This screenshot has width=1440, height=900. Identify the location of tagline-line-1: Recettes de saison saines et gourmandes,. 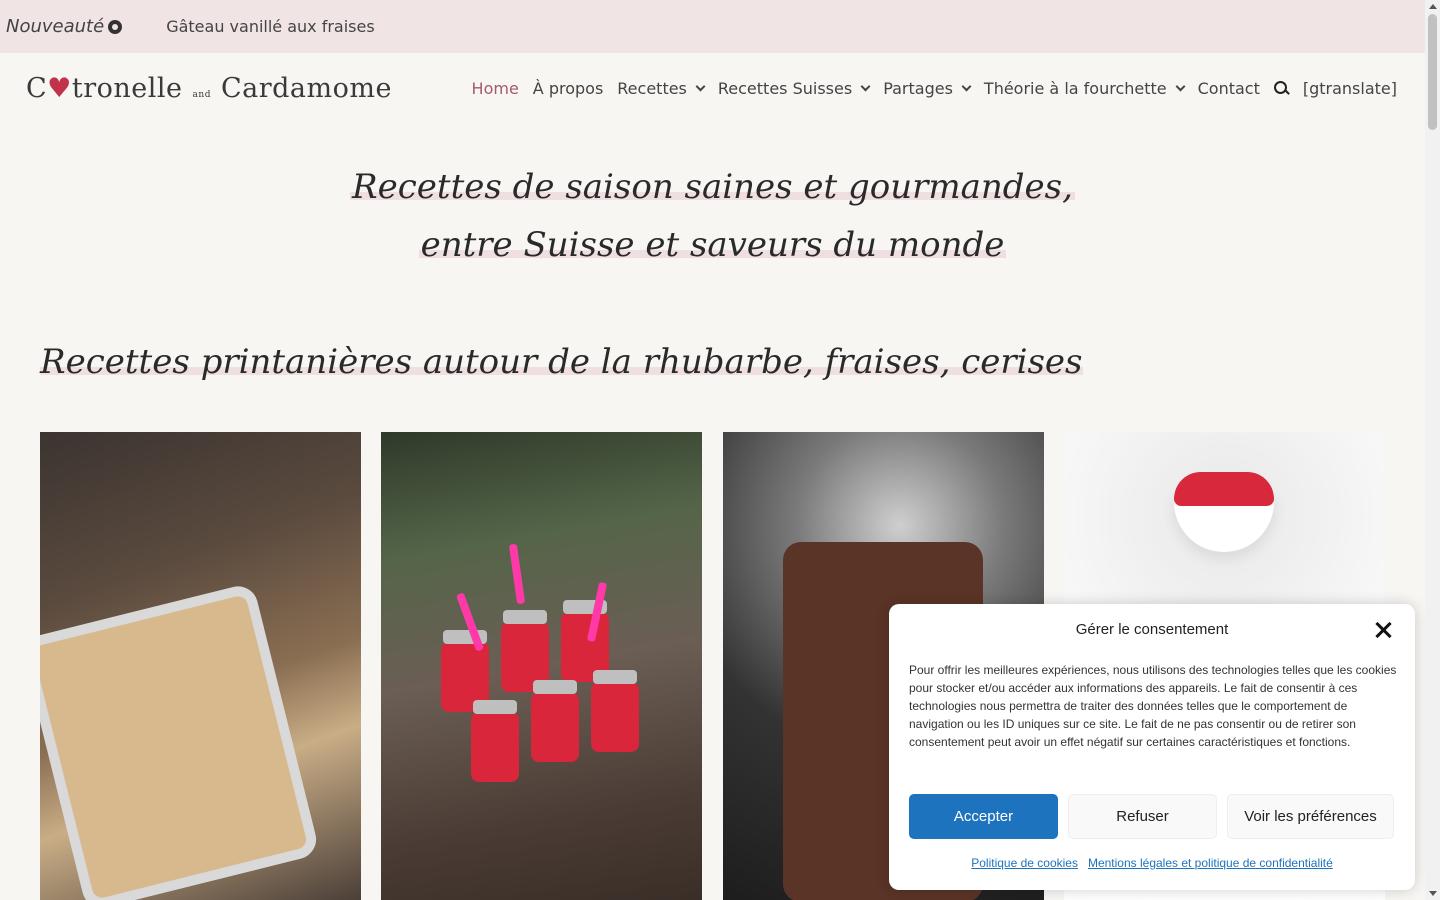
(712, 187).